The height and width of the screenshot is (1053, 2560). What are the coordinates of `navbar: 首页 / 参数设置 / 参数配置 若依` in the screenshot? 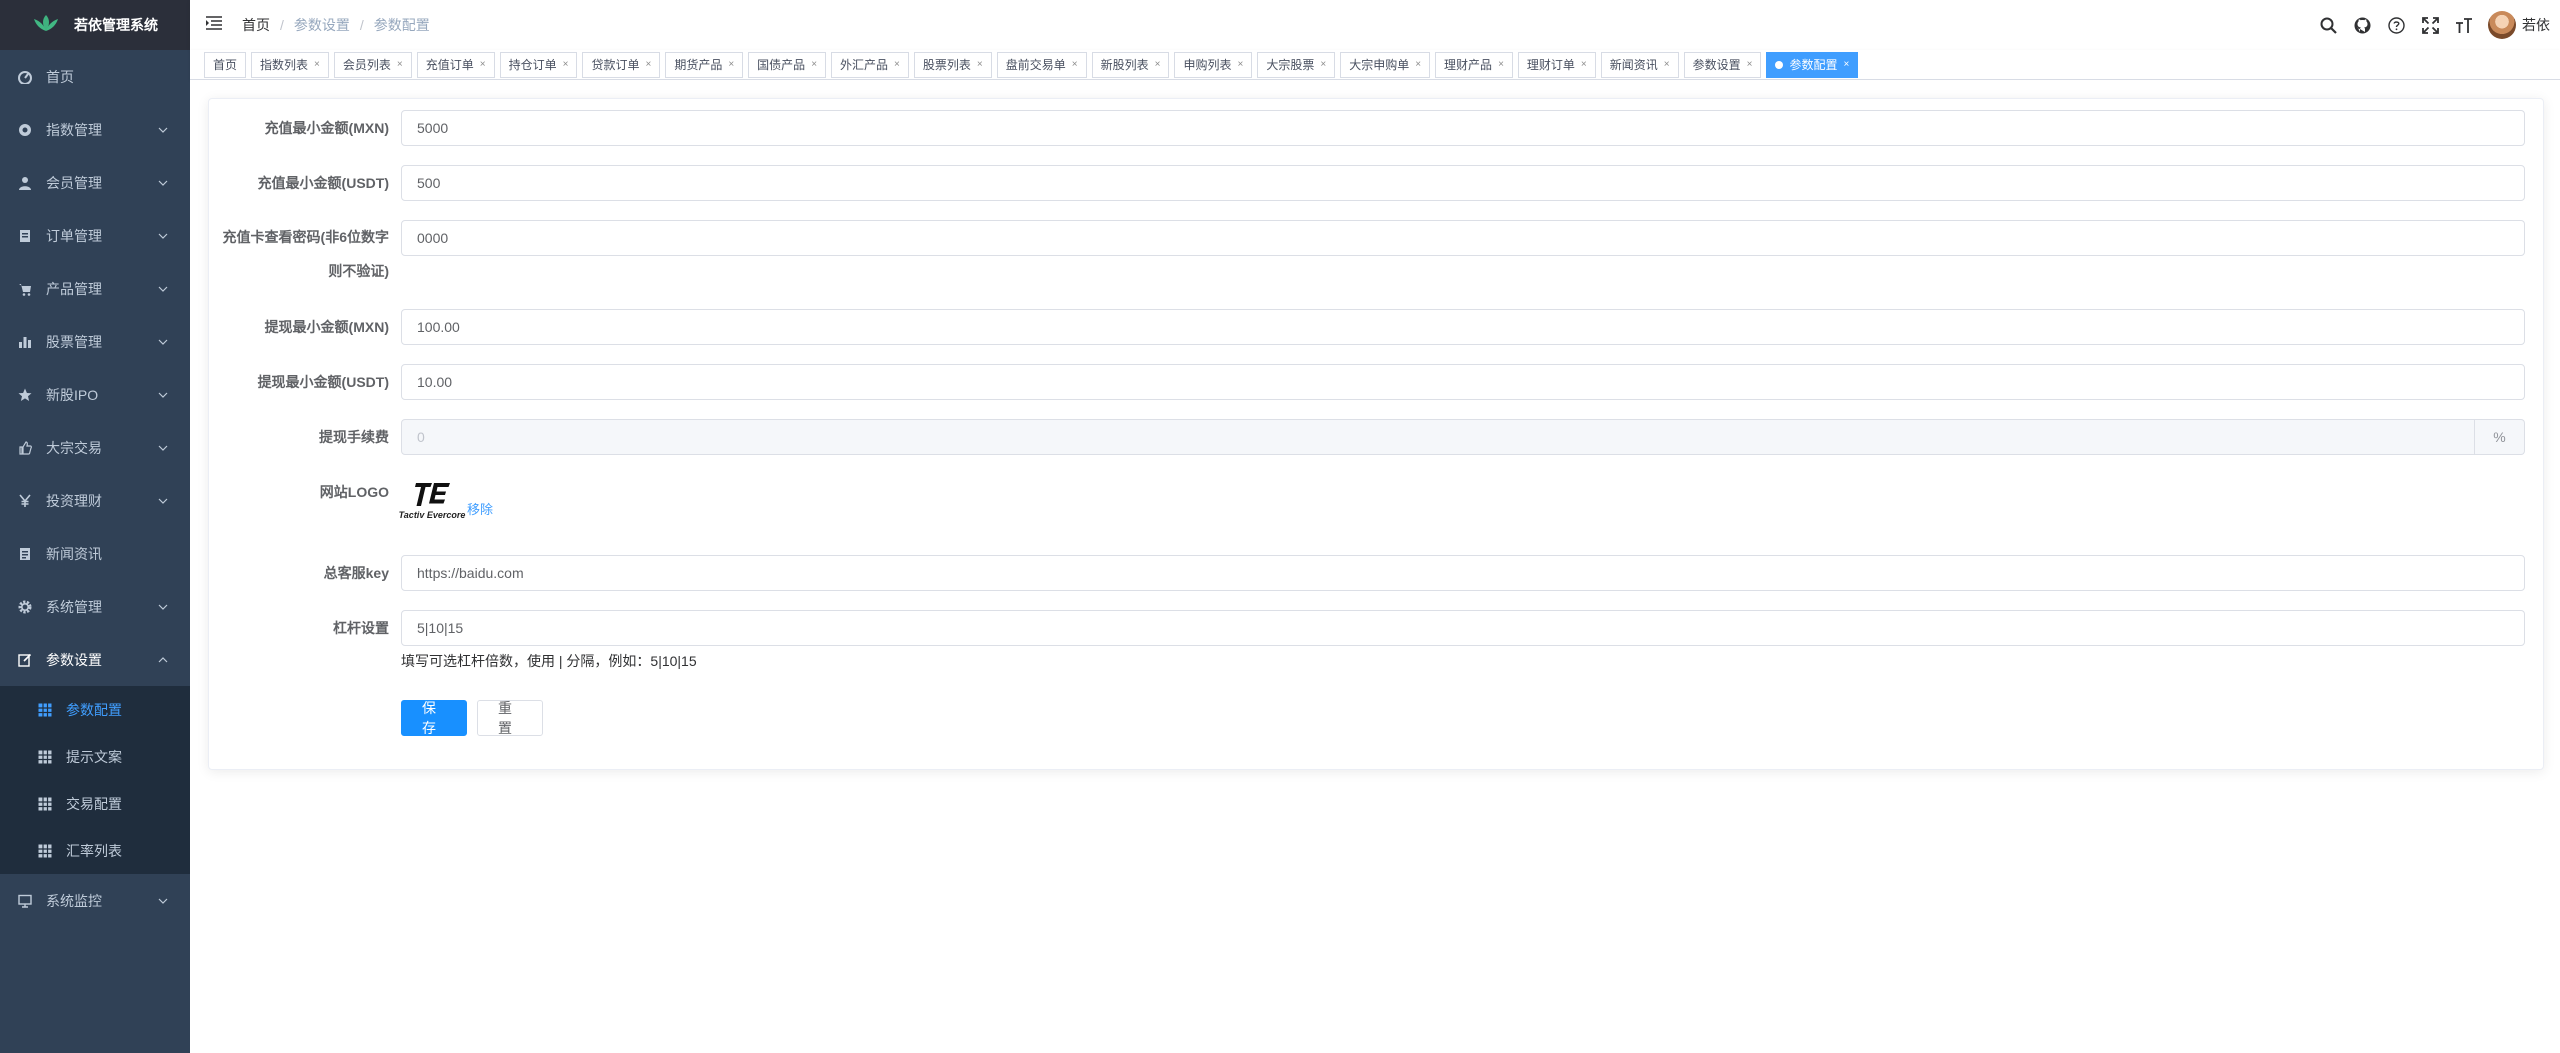 It's located at (1375, 25).